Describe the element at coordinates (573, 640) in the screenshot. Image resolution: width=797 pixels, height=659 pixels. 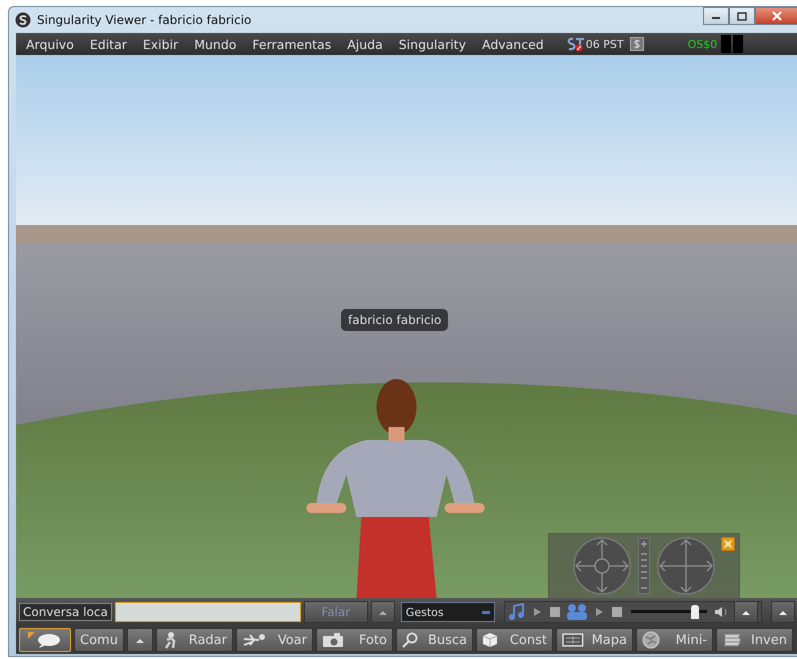
I see `map-icon` at that location.